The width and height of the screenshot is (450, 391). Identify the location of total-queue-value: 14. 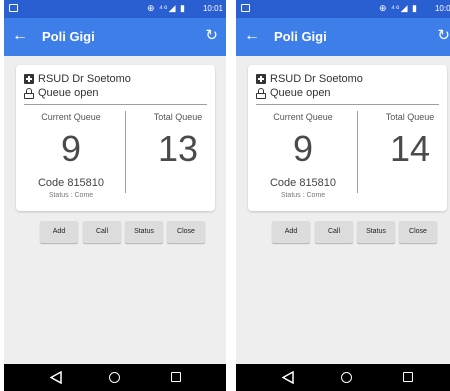
(410, 148).